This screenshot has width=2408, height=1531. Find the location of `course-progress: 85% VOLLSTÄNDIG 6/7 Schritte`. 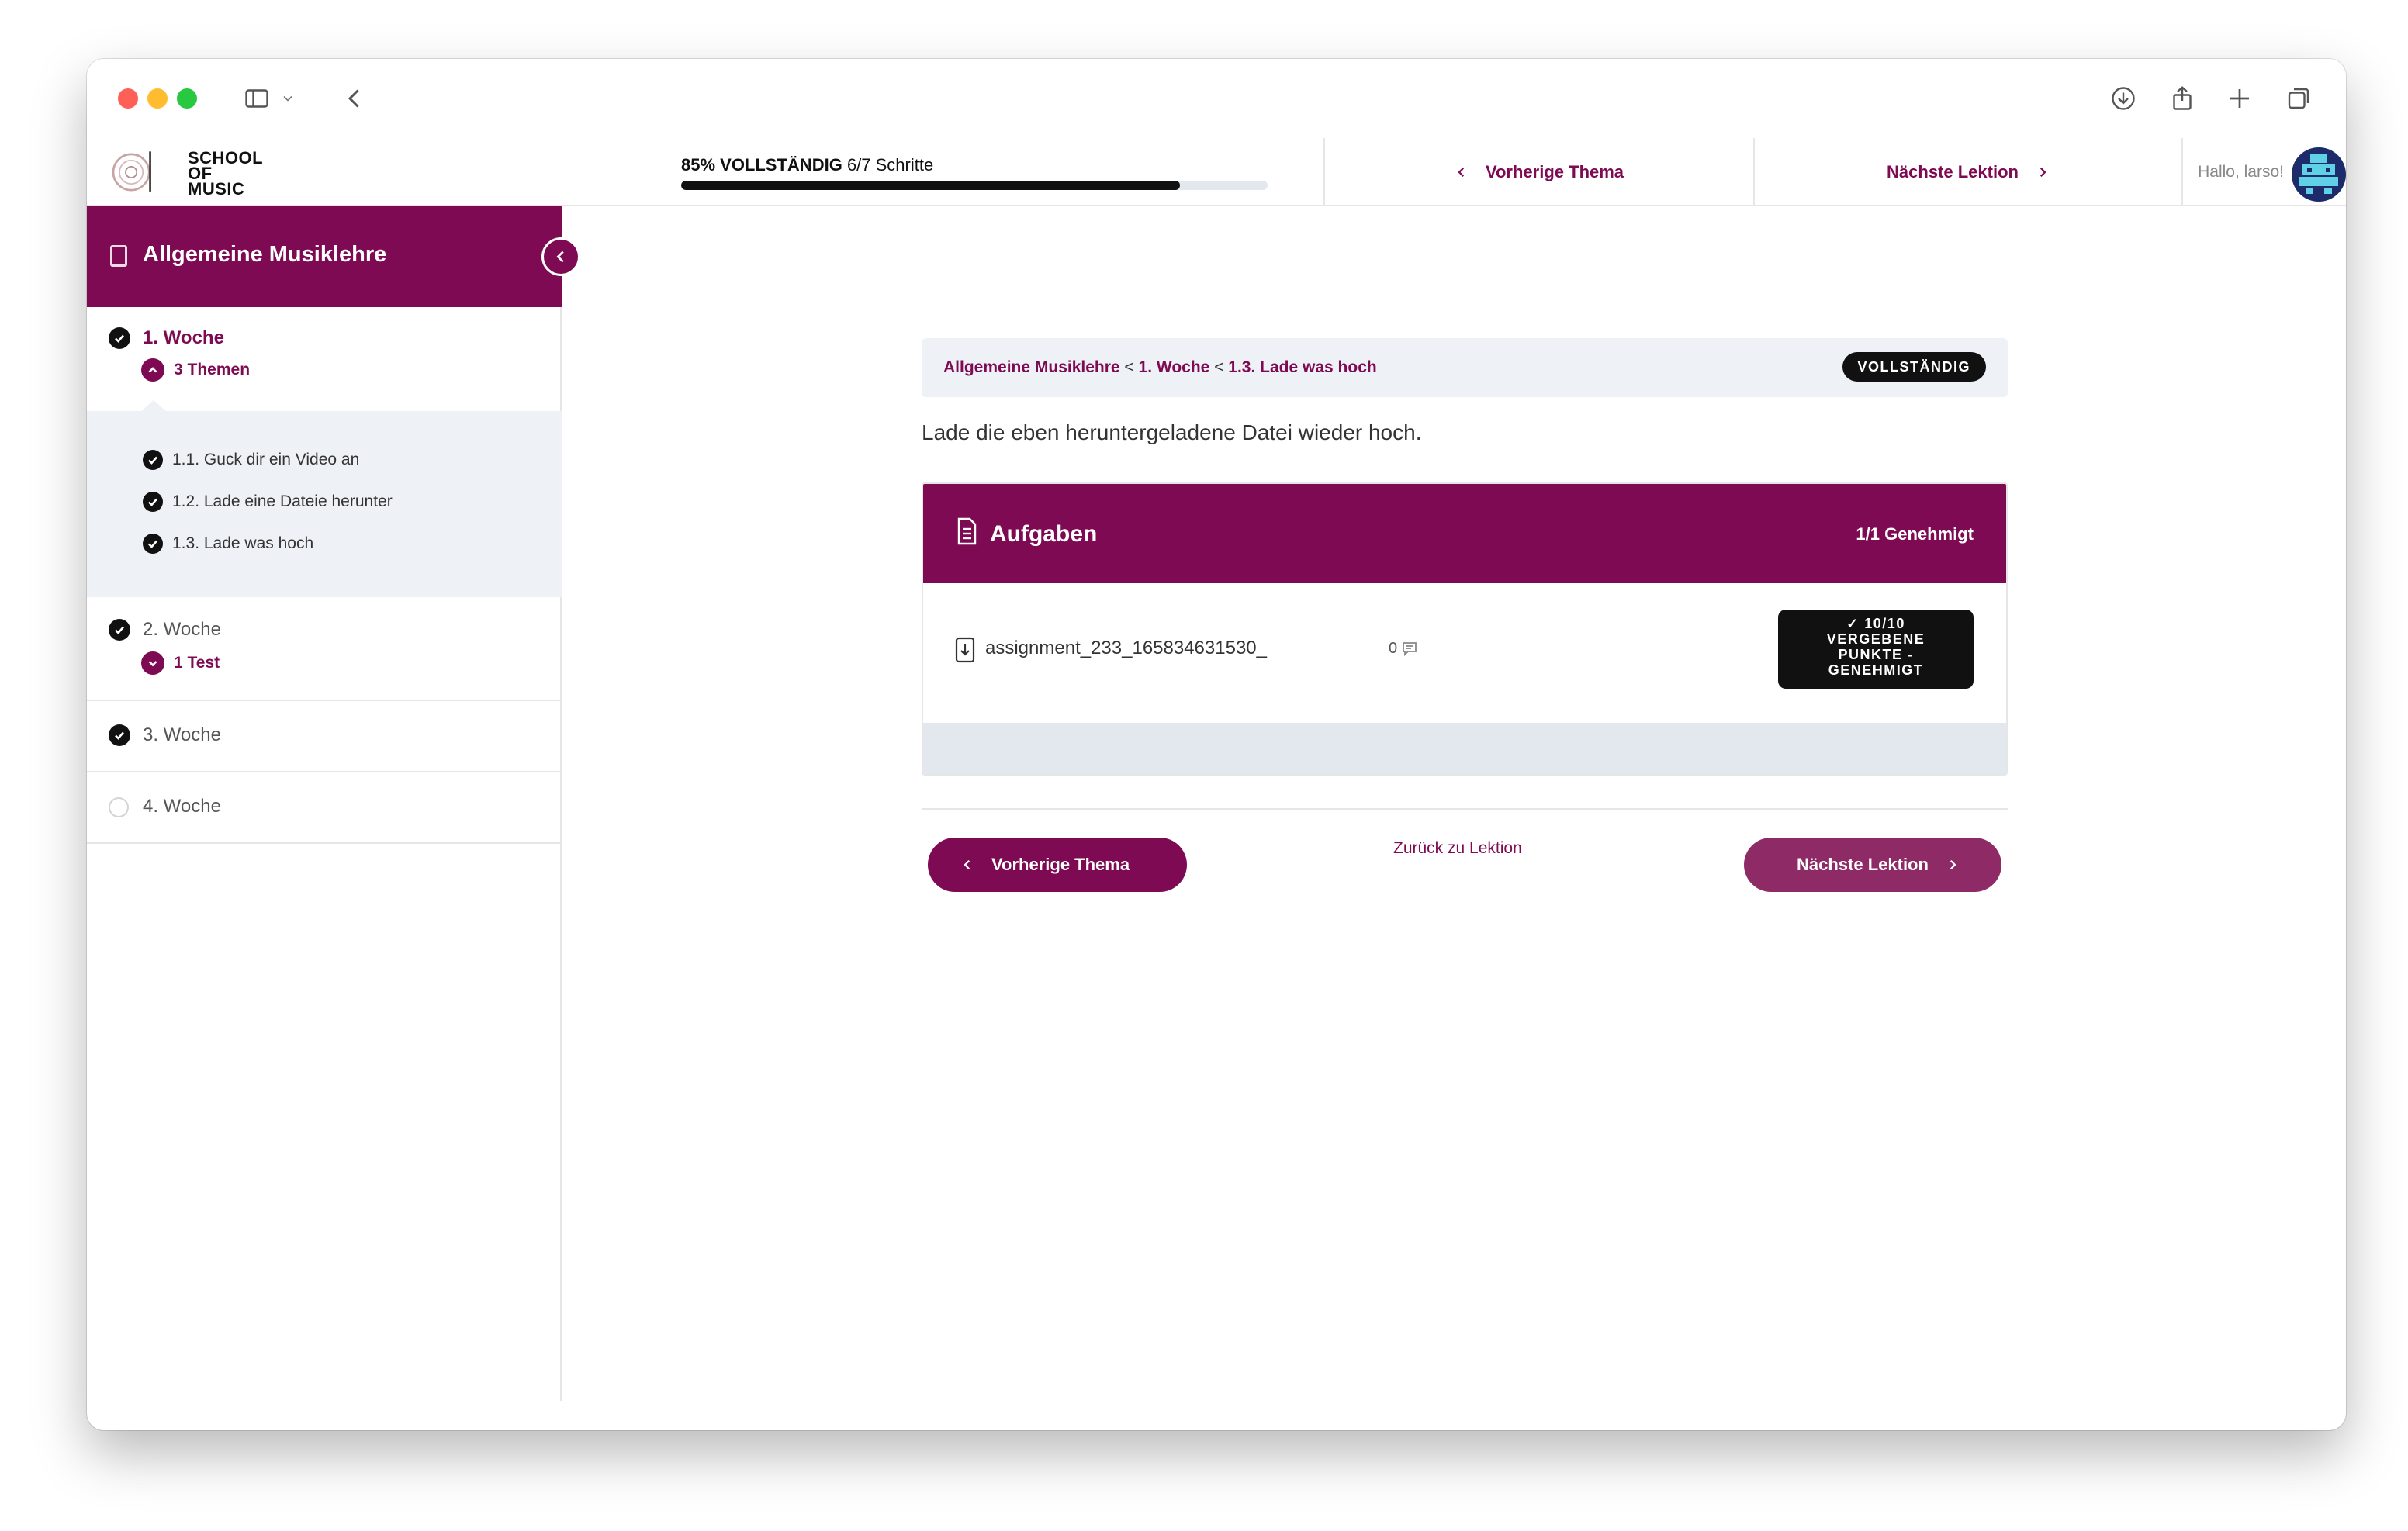

course-progress: 85% VOLLSTÄNDIG 6/7 Schritte is located at coordinates (960, 172).